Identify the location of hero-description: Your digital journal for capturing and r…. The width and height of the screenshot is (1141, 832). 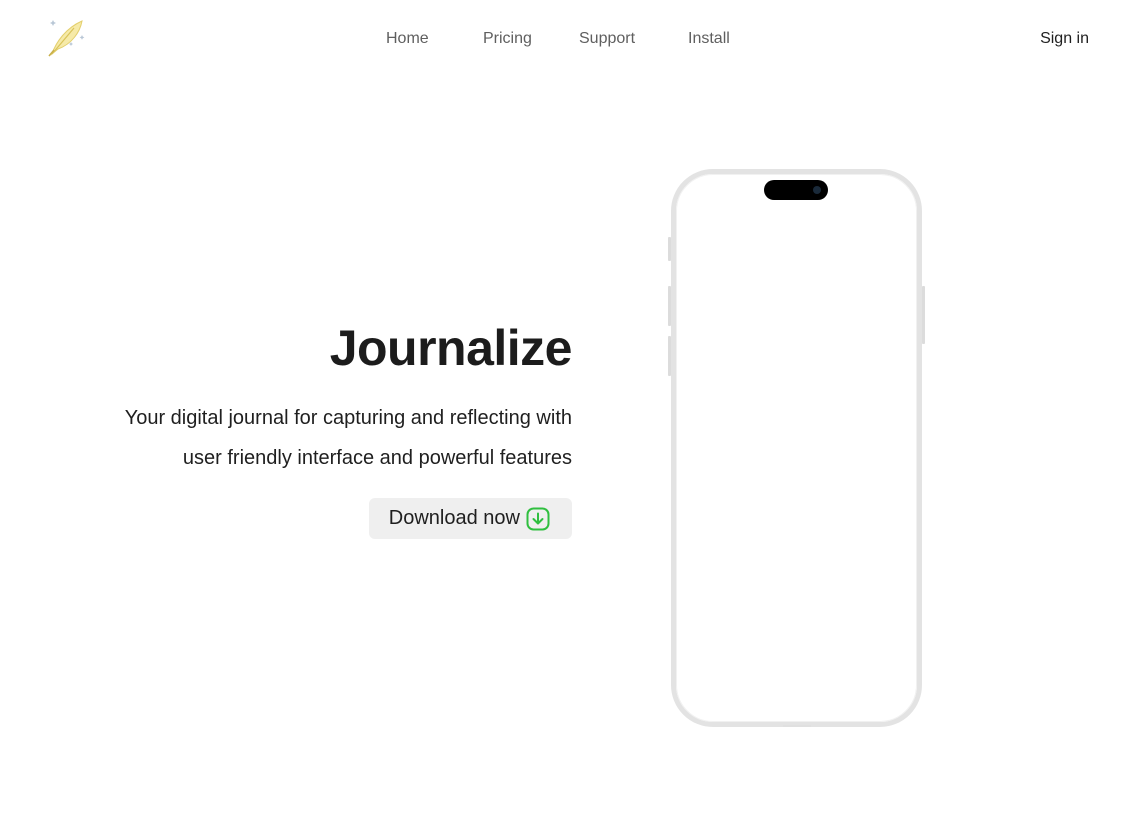
(348, 438).